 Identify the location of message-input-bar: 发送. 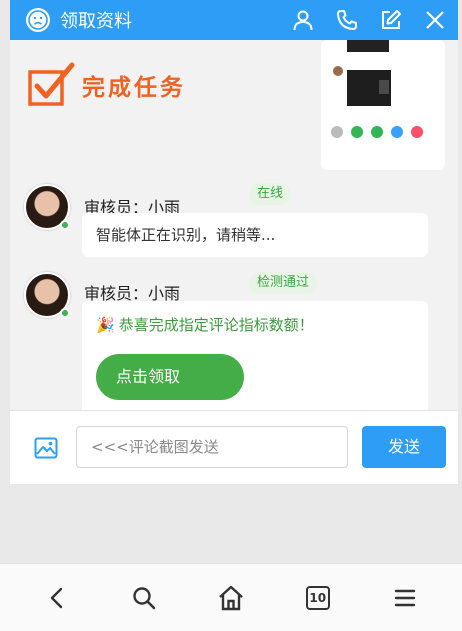
(234, 447).